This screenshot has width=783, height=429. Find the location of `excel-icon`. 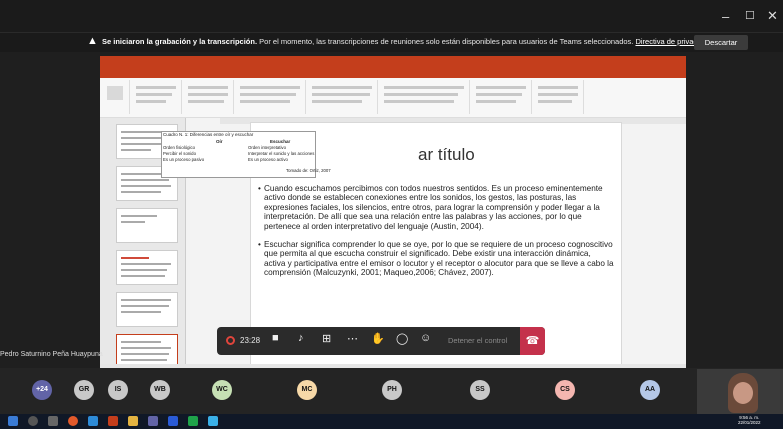

excel-icon is located at coordinates (193, 421).